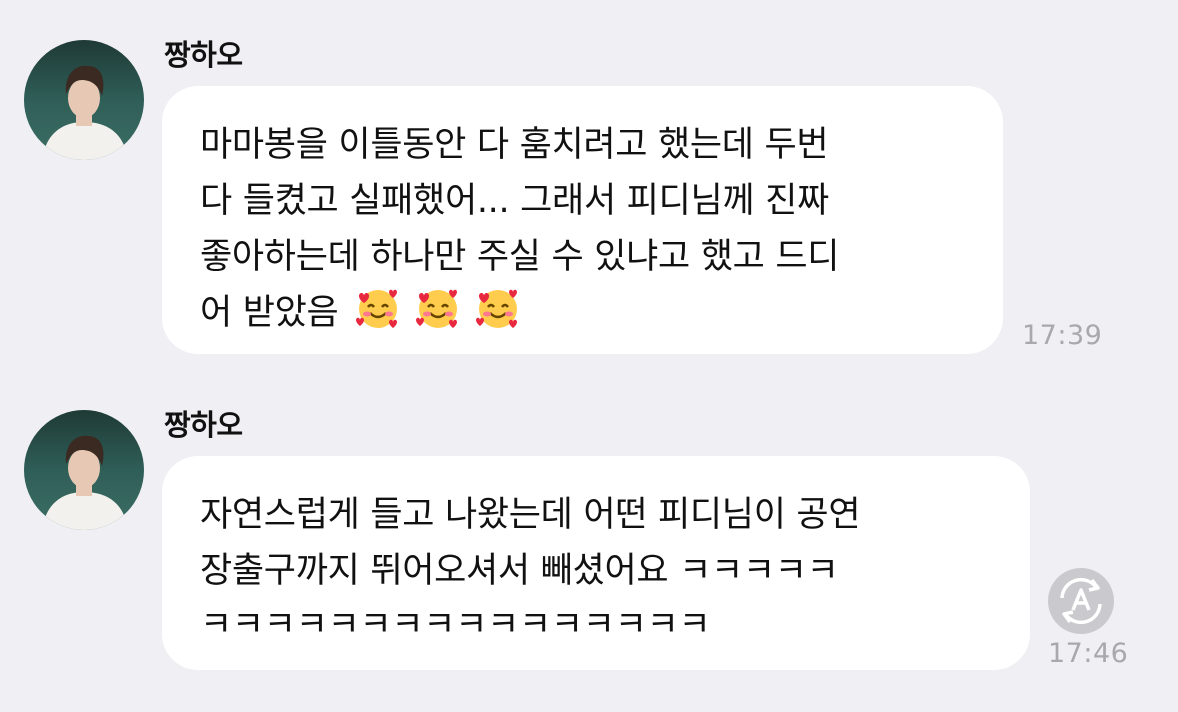 This screenshot has height=712, width=1178. What do you see at coordinates (514, 145) in the screenshot?
I see `message-line: 마마봉을 이틀동안 다 훔치려고 했는데 두번` at bounding box center [514, 145].